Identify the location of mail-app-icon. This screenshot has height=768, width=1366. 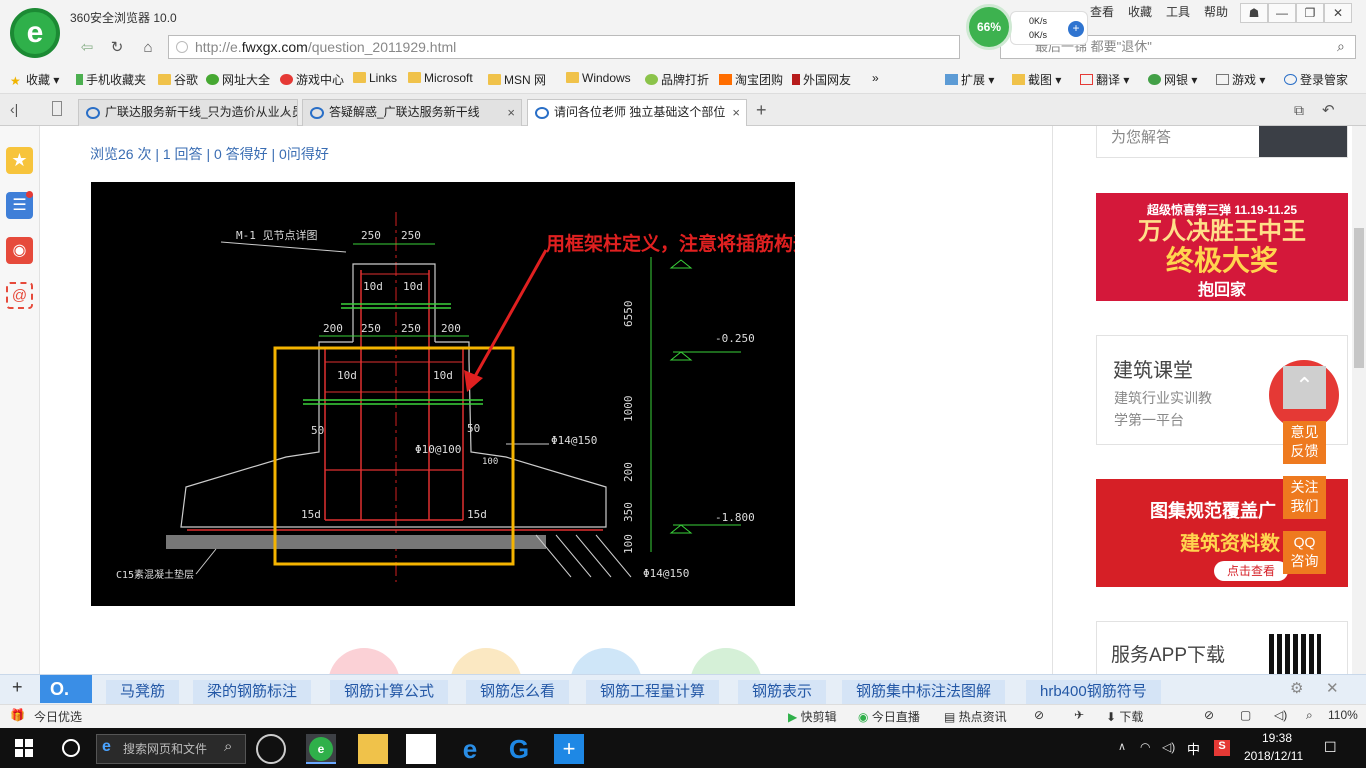
(421, 749).